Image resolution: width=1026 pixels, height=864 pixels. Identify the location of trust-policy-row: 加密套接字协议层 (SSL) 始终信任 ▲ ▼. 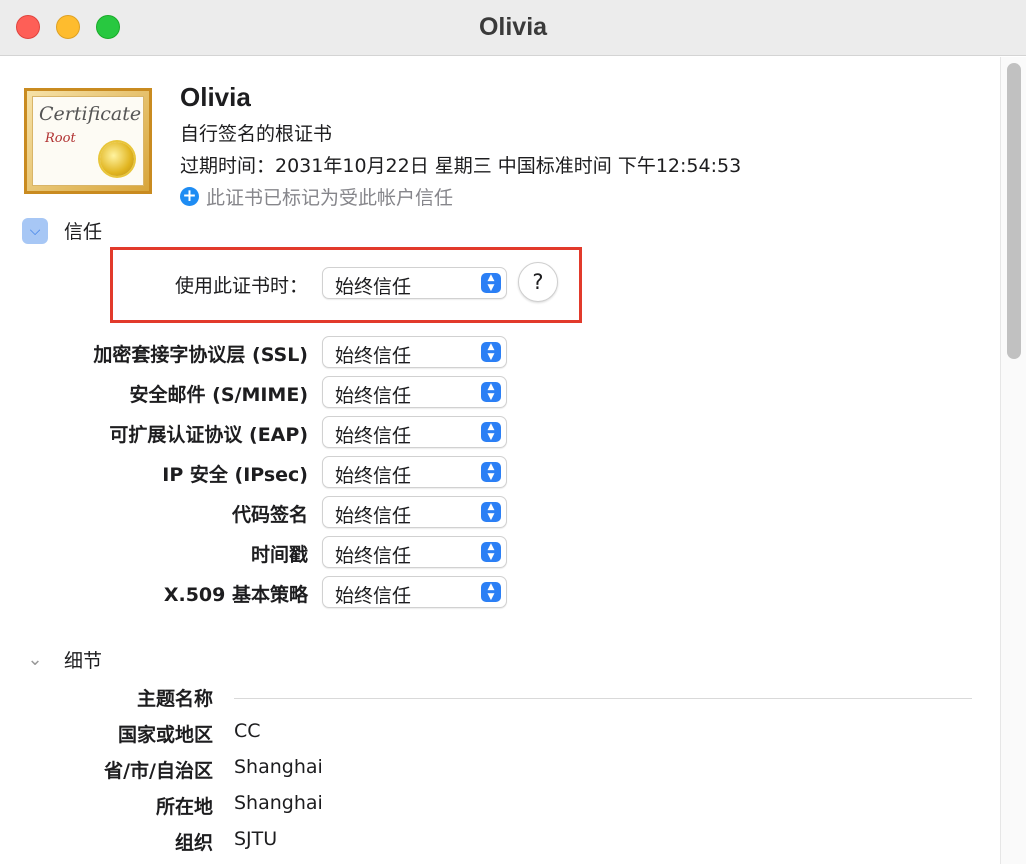
(300, 353).